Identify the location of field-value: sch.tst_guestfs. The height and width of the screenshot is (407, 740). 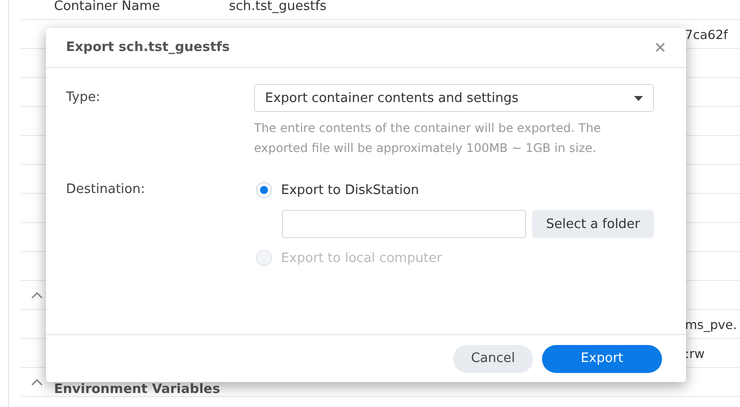
(277, 7).